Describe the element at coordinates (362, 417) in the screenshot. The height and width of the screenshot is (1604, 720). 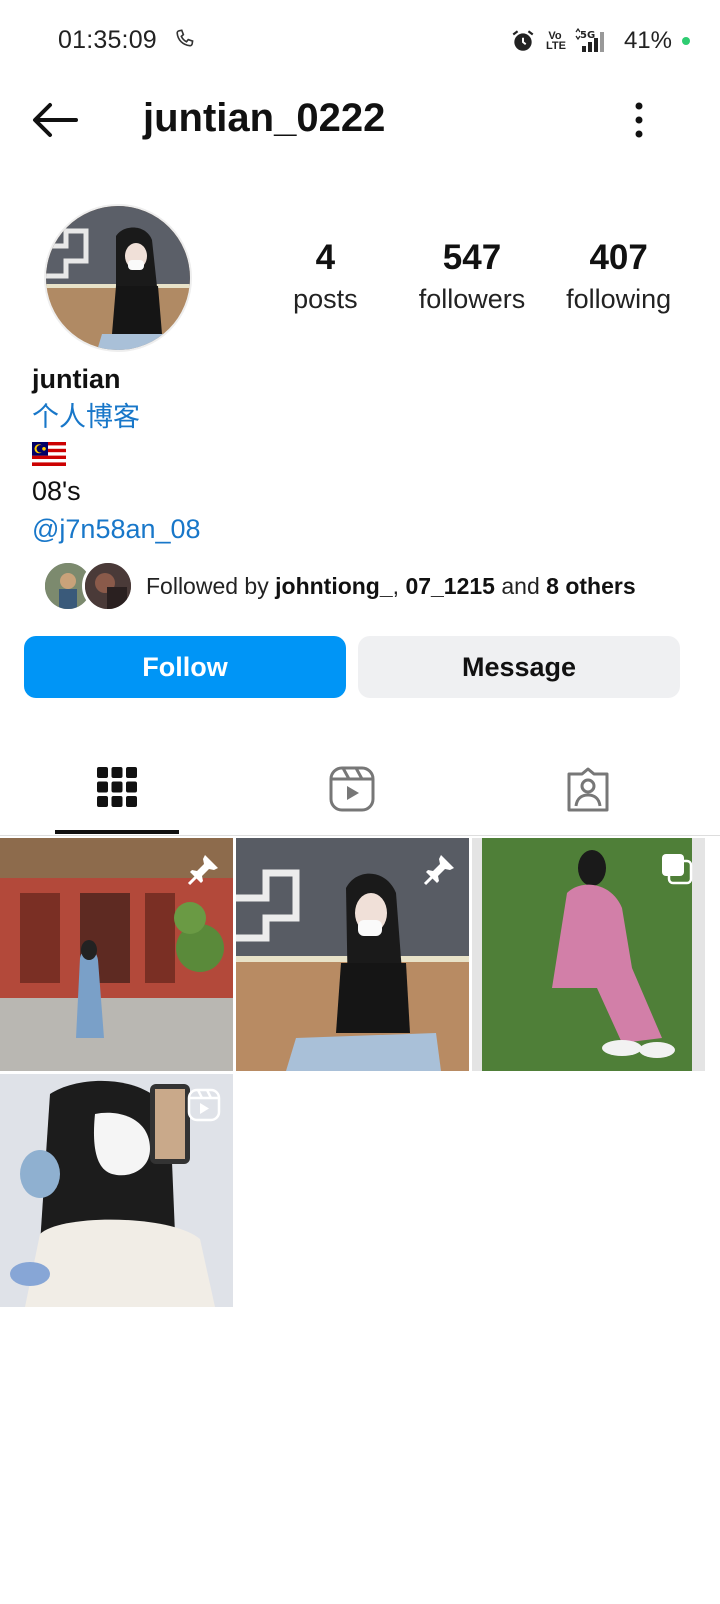
I see `category-label: 个人博客` at that location.